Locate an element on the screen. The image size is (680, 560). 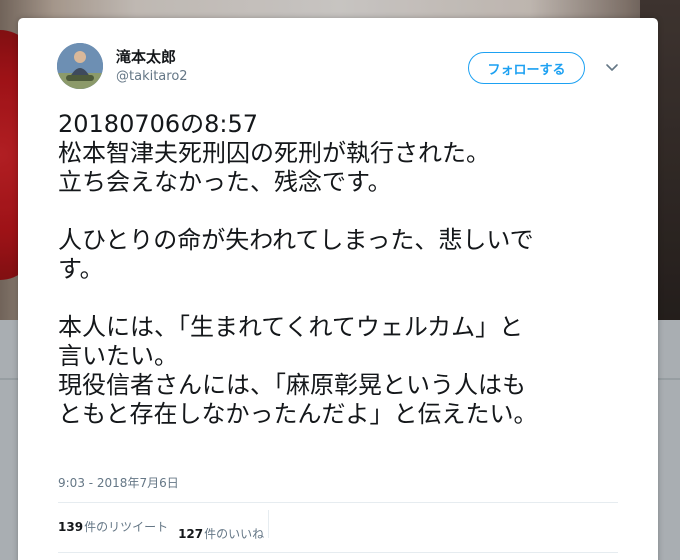
stats-divider-top is located at coordinates (338, 502).